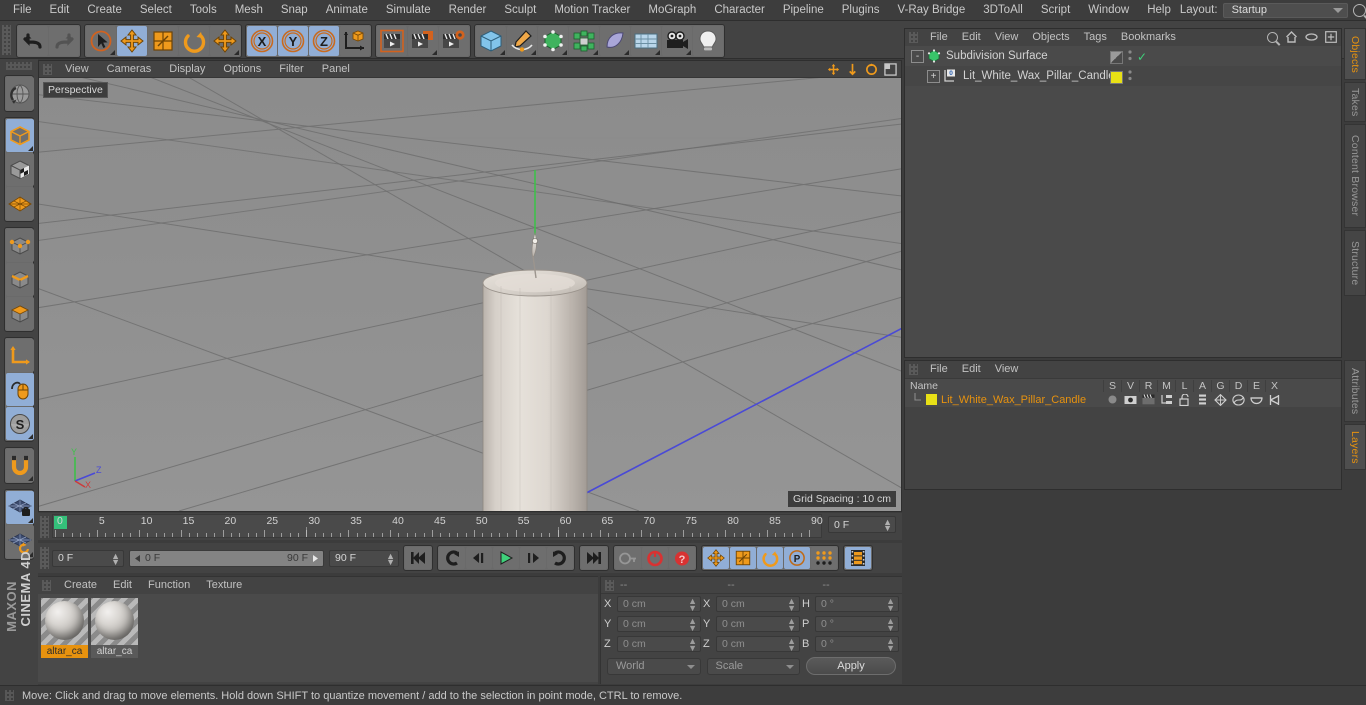 The image size is (1366, 705). I want to click on layer-manager-grip, so click(913, 369).